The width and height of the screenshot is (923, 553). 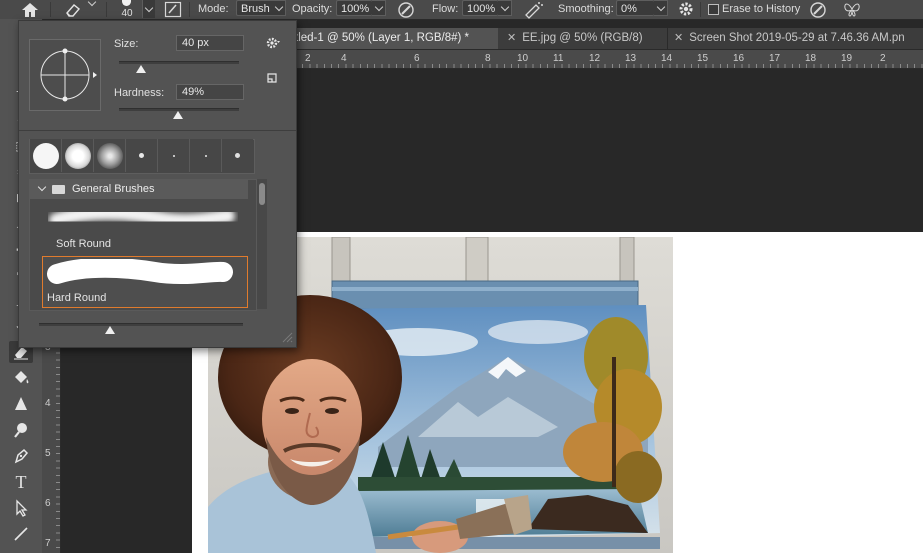 What do you see at coordinates (686, 9) in the screenshot?
I see `settings-gear-icon` at bounding box center [686, 9].